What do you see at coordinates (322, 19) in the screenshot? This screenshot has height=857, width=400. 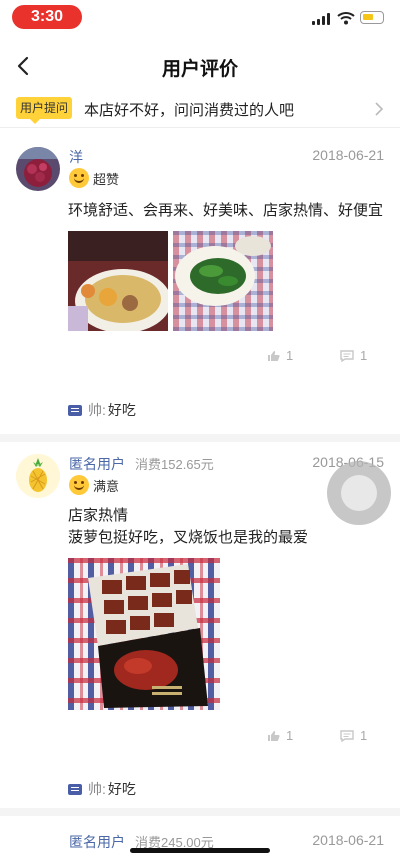 I see `signal-icon` at bounding box center [322, 19].